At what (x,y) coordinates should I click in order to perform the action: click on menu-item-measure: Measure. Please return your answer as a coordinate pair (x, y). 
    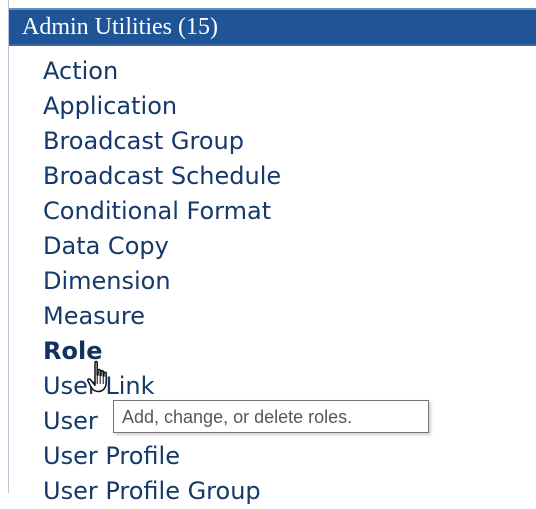
    Looking at the image, I should click on (162, 316).